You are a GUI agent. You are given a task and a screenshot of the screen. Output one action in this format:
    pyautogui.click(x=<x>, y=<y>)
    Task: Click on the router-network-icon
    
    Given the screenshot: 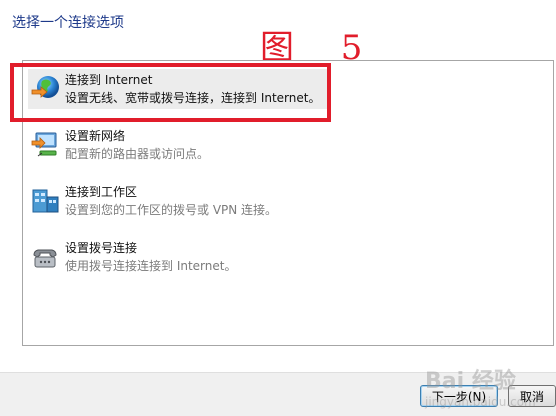 What is the action you would take?
    pyautogui.click(x=44, y=144)
    